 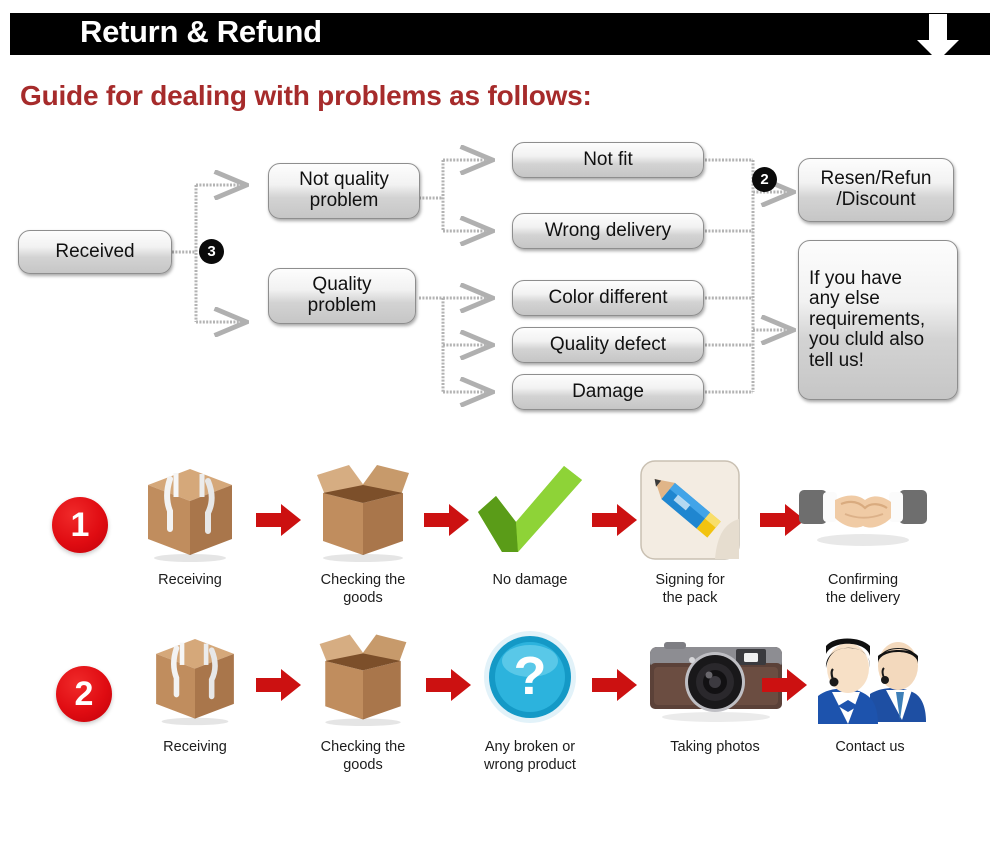 What do you see at coordinates (608, 345) in the screenshot?
I see `flow-node-quality-defect: Quality defect` at bounding box center [608, 345].